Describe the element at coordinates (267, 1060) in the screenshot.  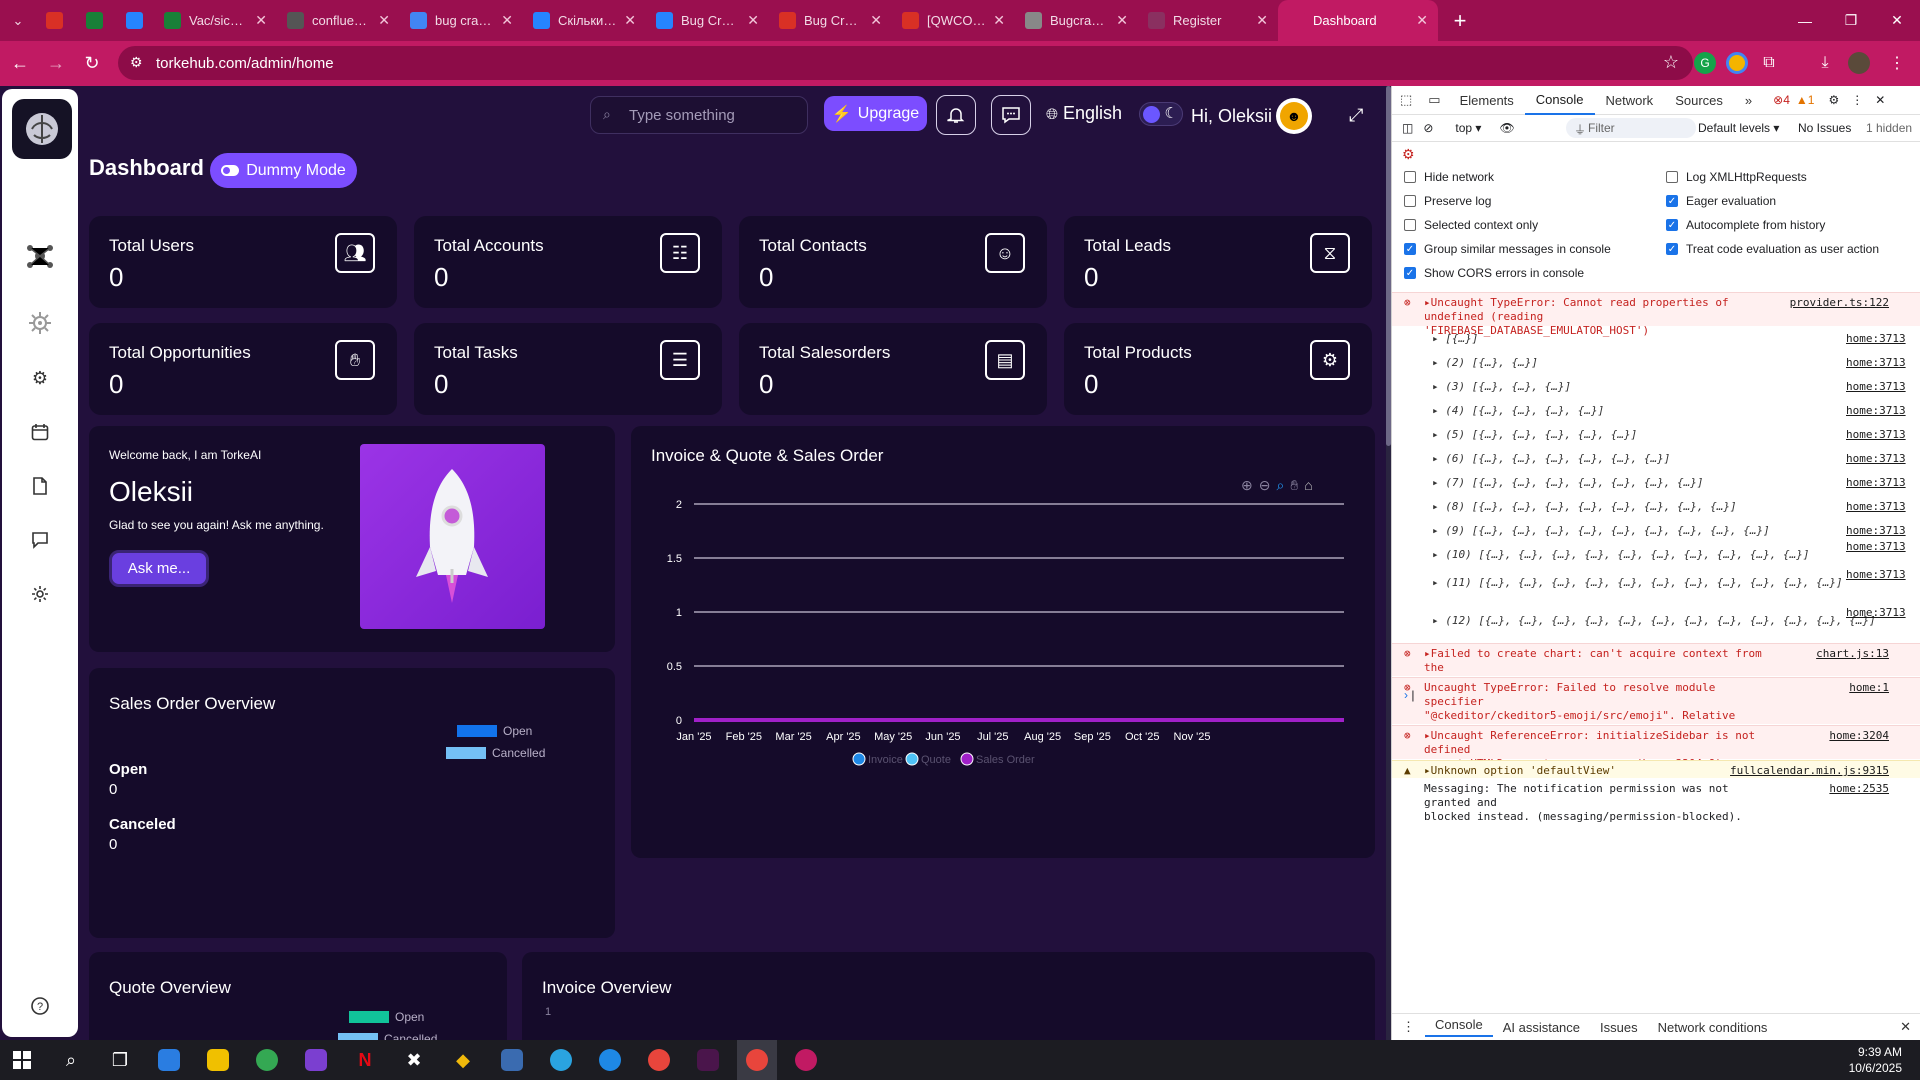
I see `chrome-icon` at that location.